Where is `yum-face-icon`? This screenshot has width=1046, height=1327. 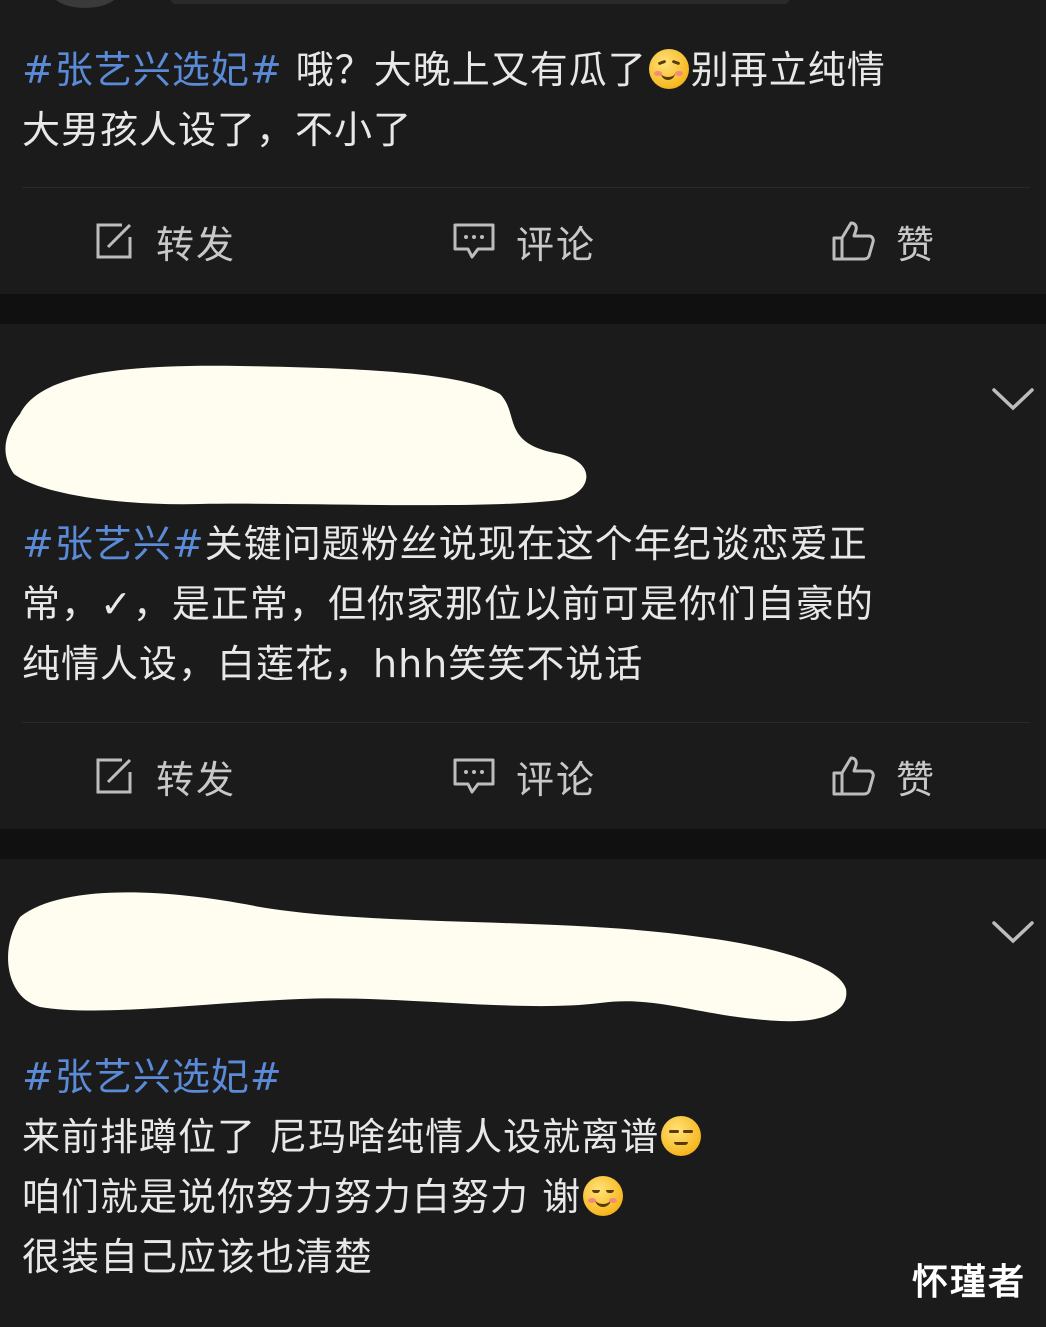
yum-face-icon is located at coordinates (668, 69).